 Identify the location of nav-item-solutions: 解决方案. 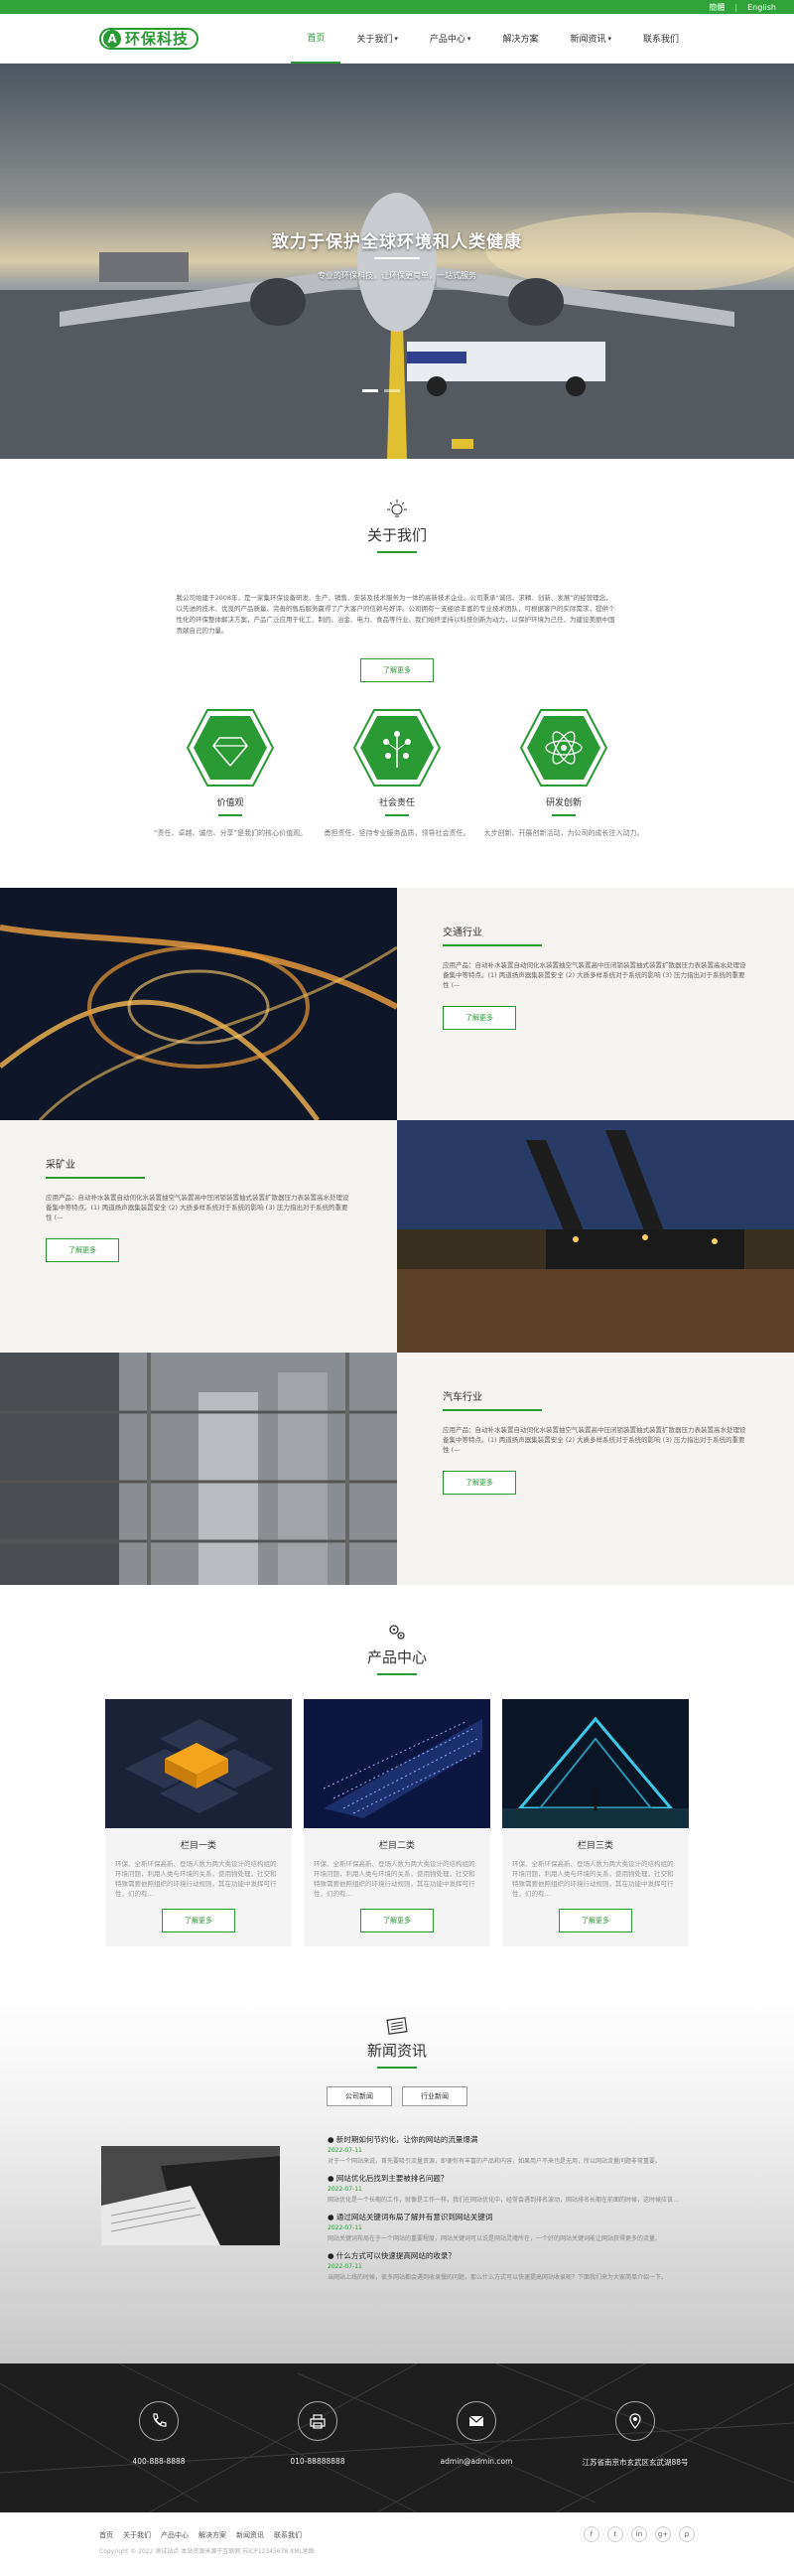
(520, 39).